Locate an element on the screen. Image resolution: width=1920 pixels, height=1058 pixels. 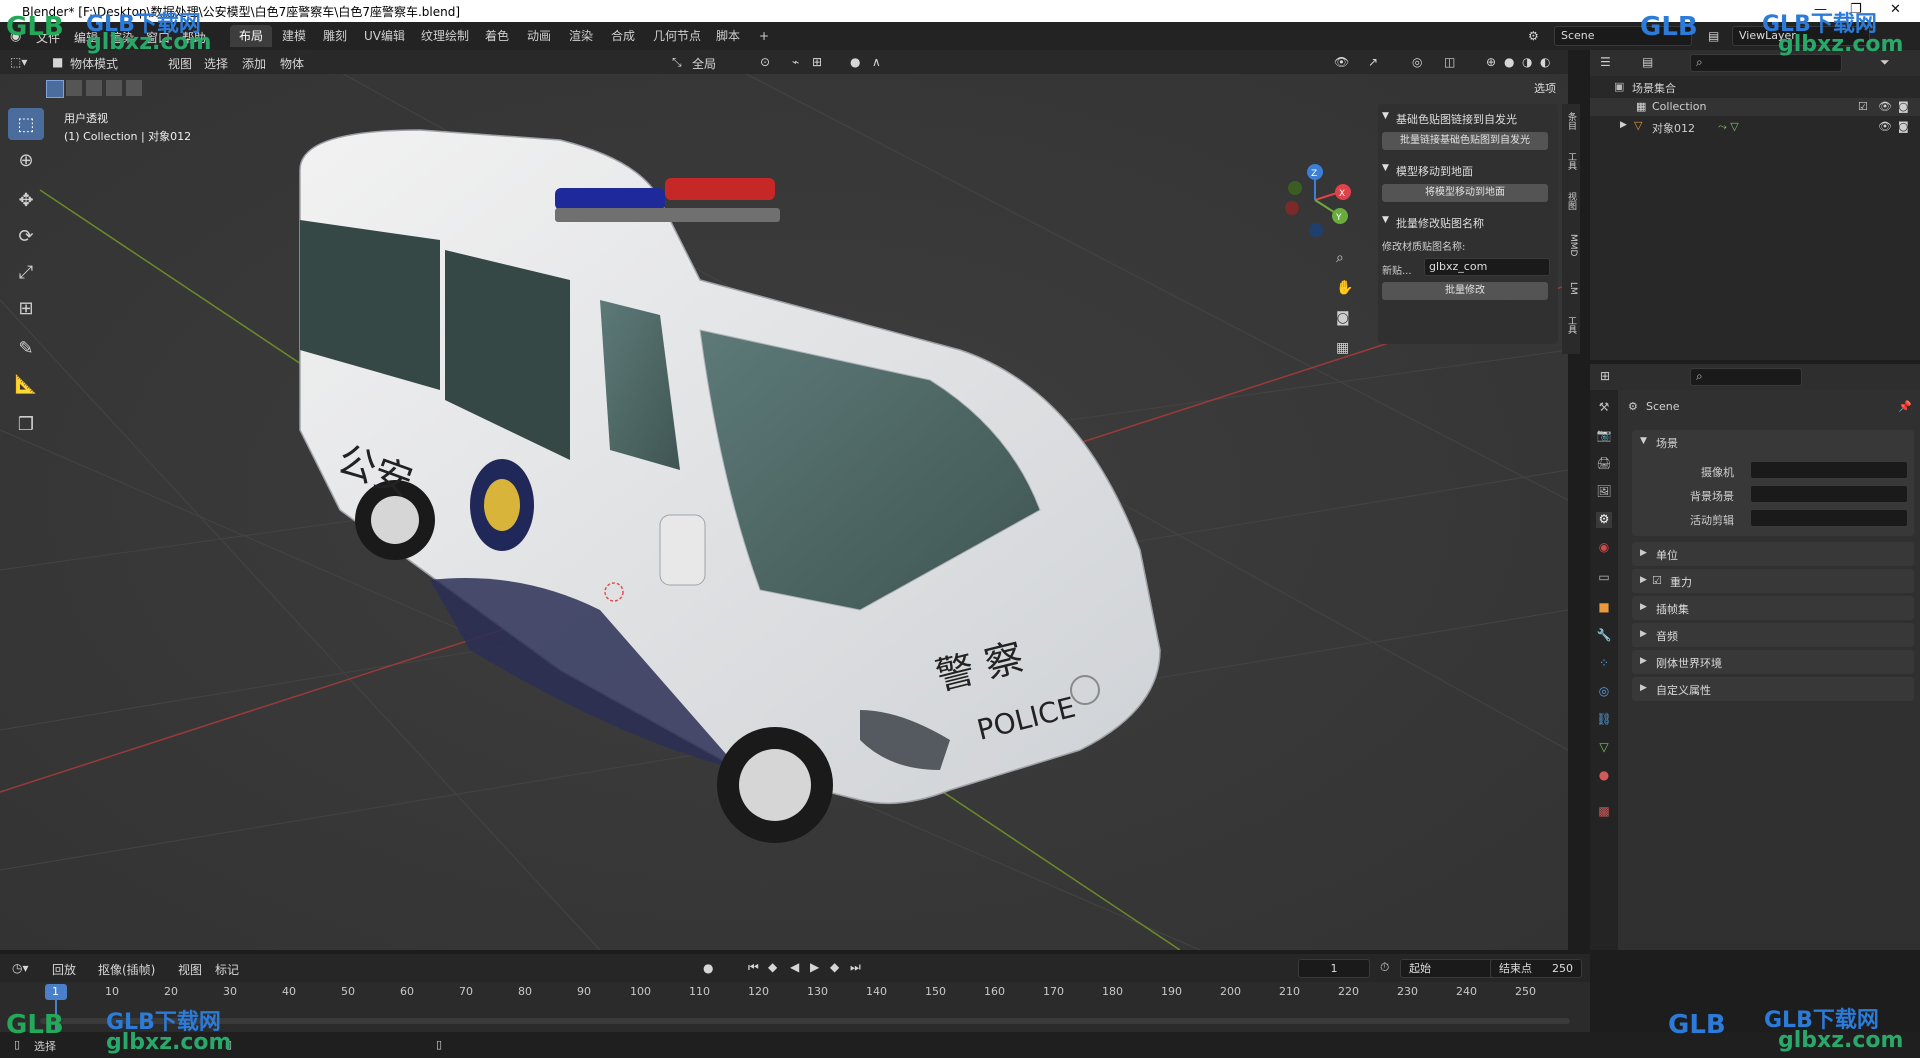
options-dropdown: 选项 is located at coordinates (1545, 88).